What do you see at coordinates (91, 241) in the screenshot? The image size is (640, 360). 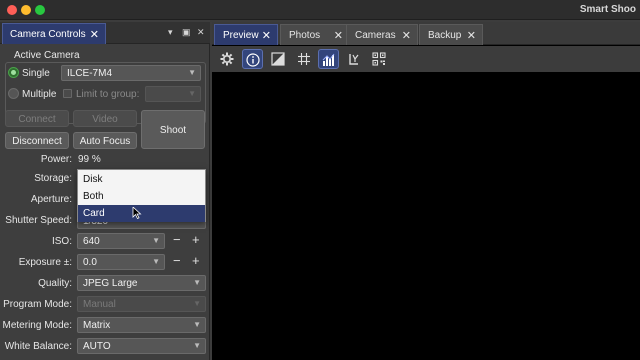 I see `iso-value: 640` at bounding box center [91, 241].